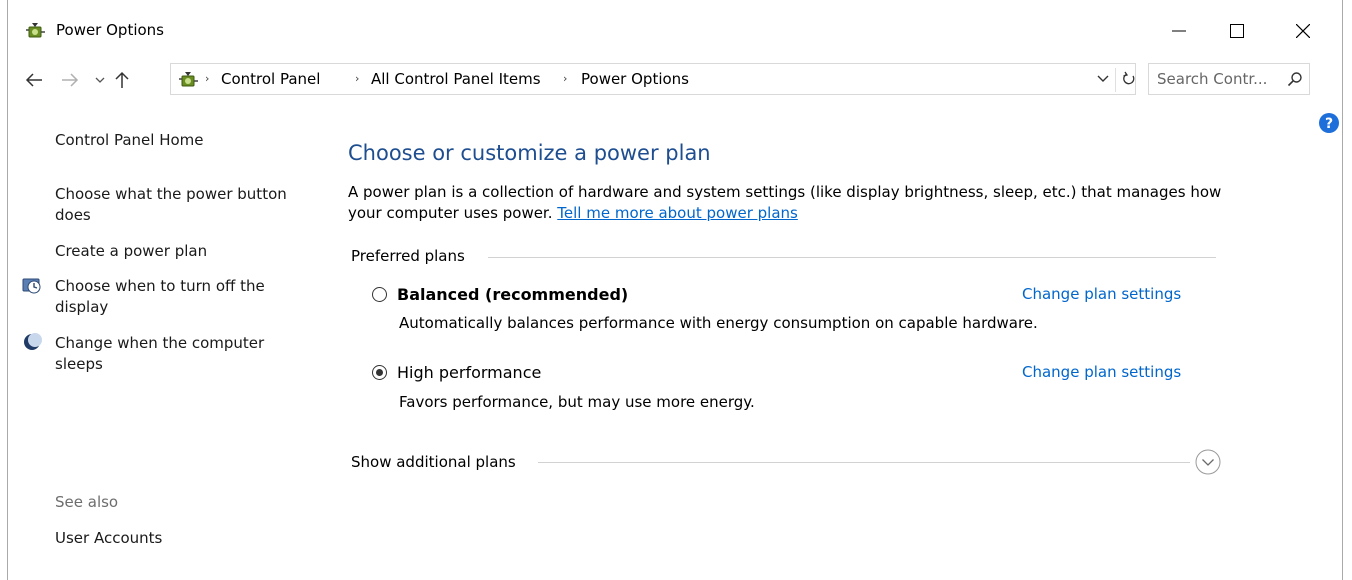 The width and height of the screenshot is (1352, 580). I want to click on balanced-plan-radio, so click(379, 294).